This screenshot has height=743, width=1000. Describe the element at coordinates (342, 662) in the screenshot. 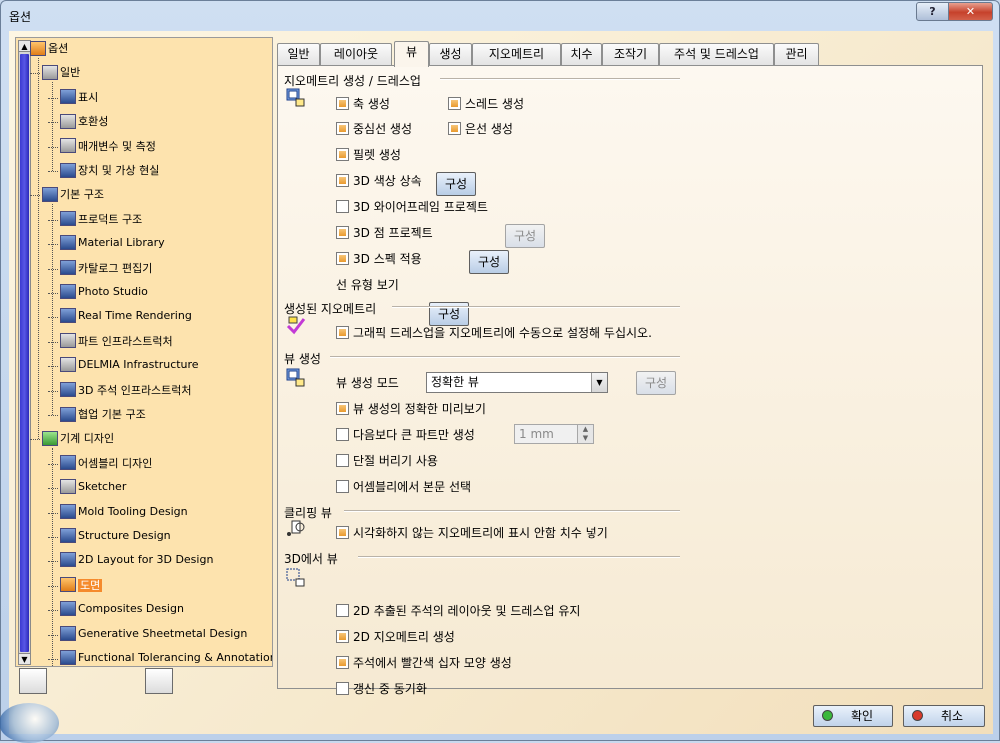

I see `red-cross-checkbox` at that location.